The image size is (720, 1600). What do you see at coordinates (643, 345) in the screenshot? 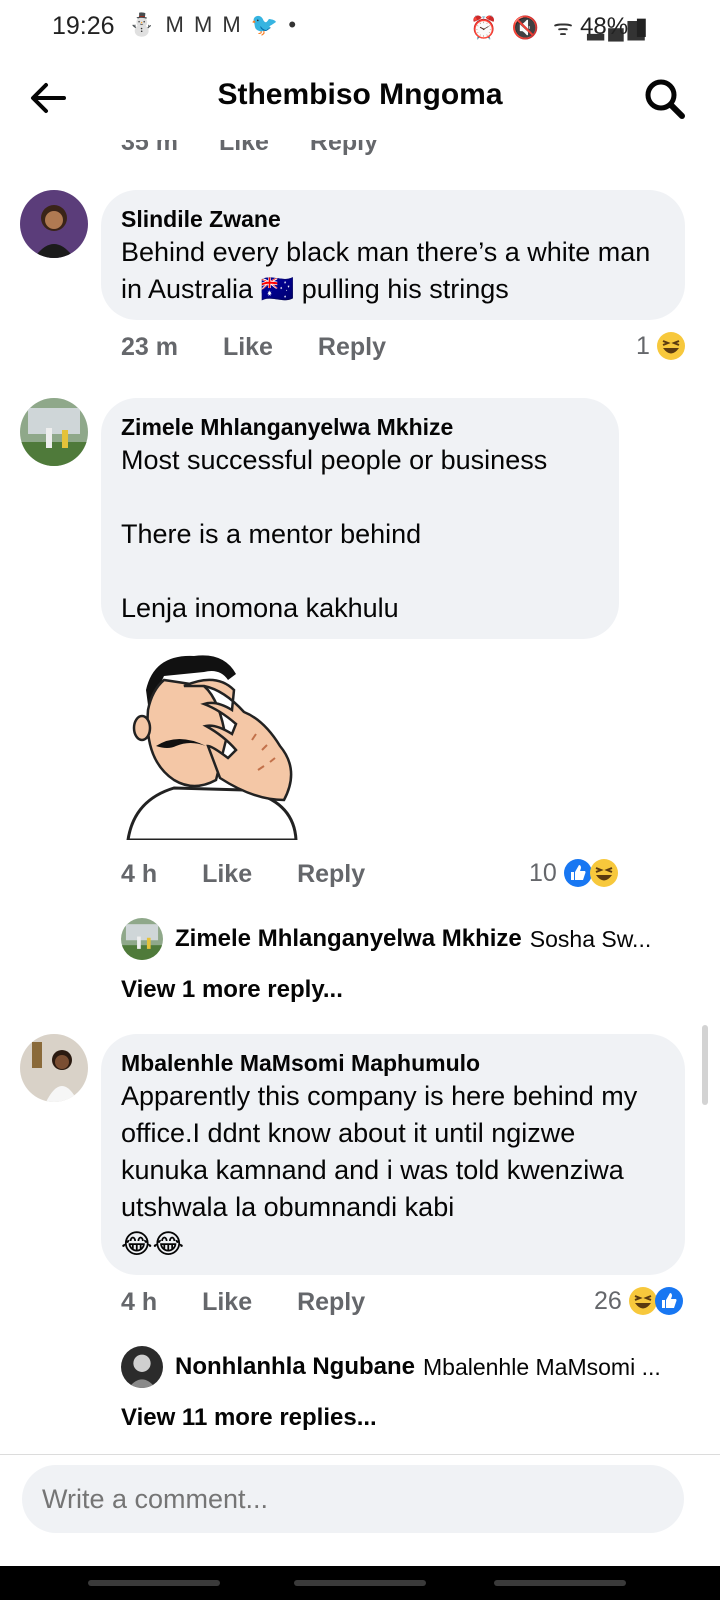
I see `reaction-count: 1` at bounding box center [643, 345].